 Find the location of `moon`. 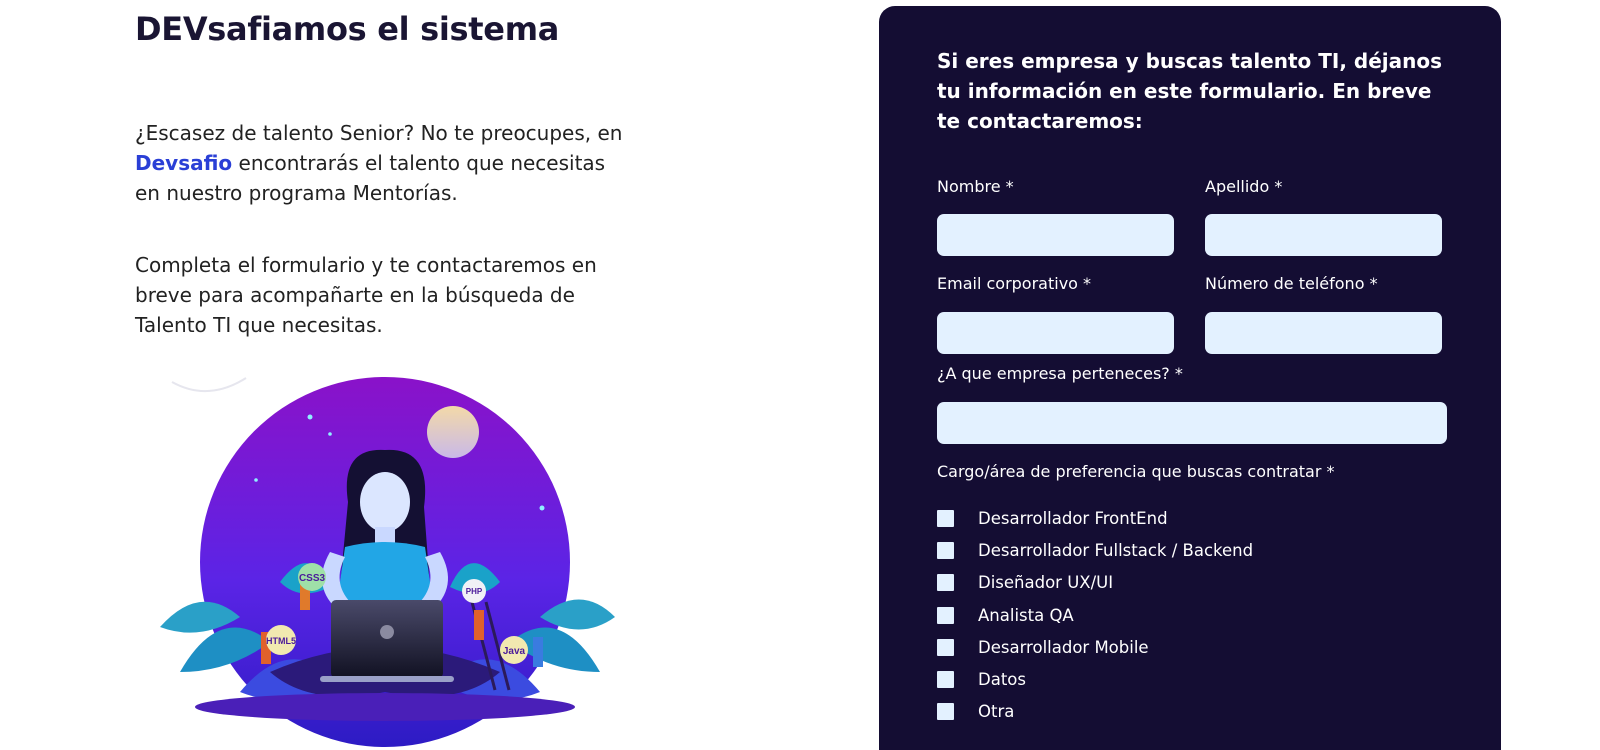

moon is located at coordinates (453, 432).